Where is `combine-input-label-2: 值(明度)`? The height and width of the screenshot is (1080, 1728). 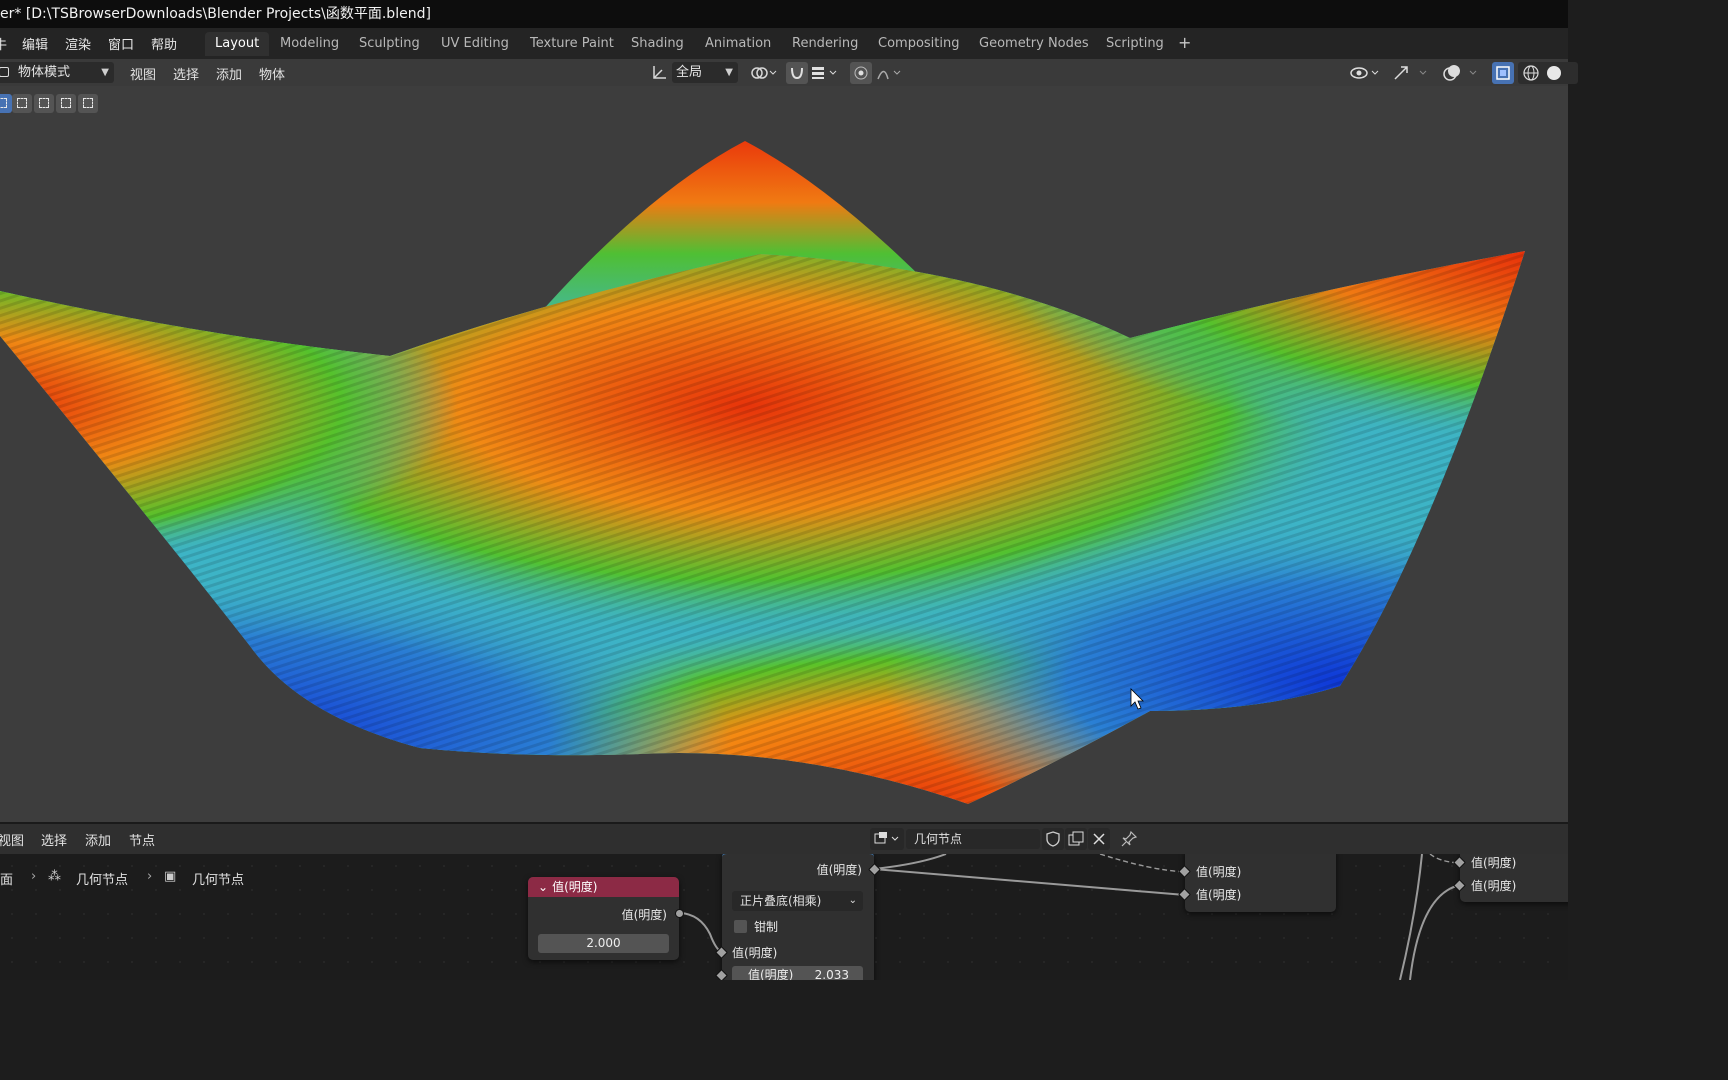
combine-input-label-2: 值(明度) is located at coordinates (1219, 895).